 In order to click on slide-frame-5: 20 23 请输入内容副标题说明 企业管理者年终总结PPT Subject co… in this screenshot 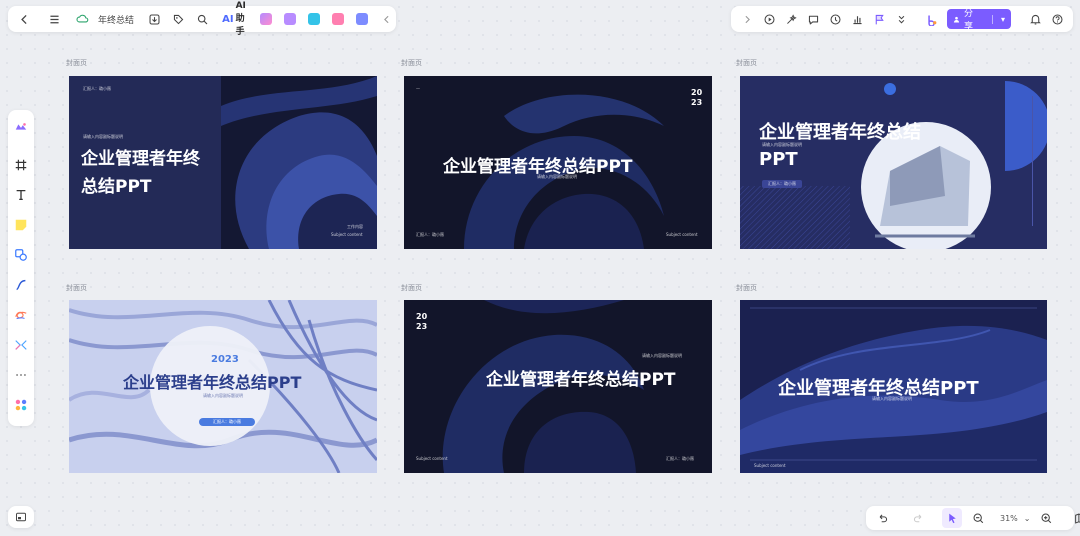, I will do `click(558, 386)`.